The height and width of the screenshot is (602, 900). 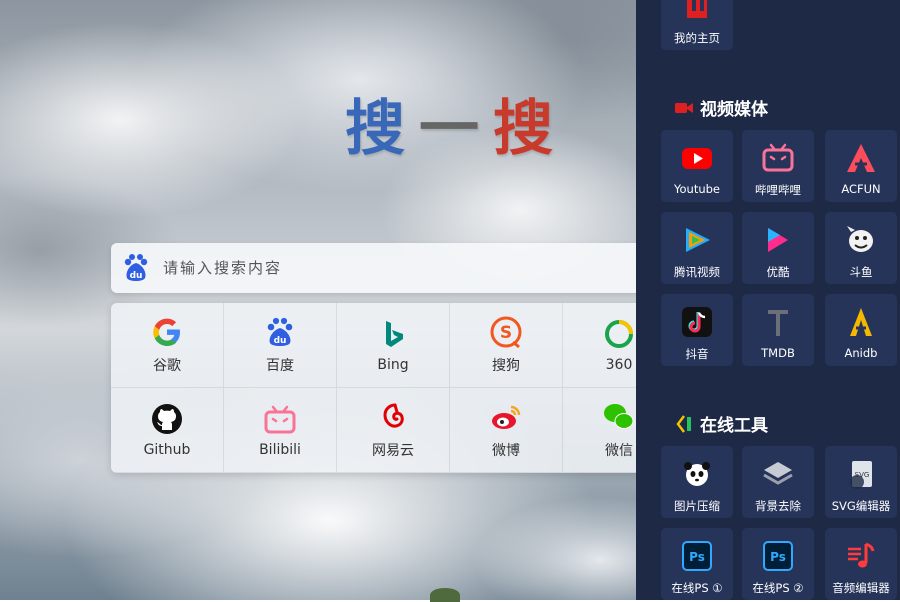 What do you see at coordinates (393, 451) in the screenshot?
I see `engine-label: 网易云` at bounding box center [393, 451].